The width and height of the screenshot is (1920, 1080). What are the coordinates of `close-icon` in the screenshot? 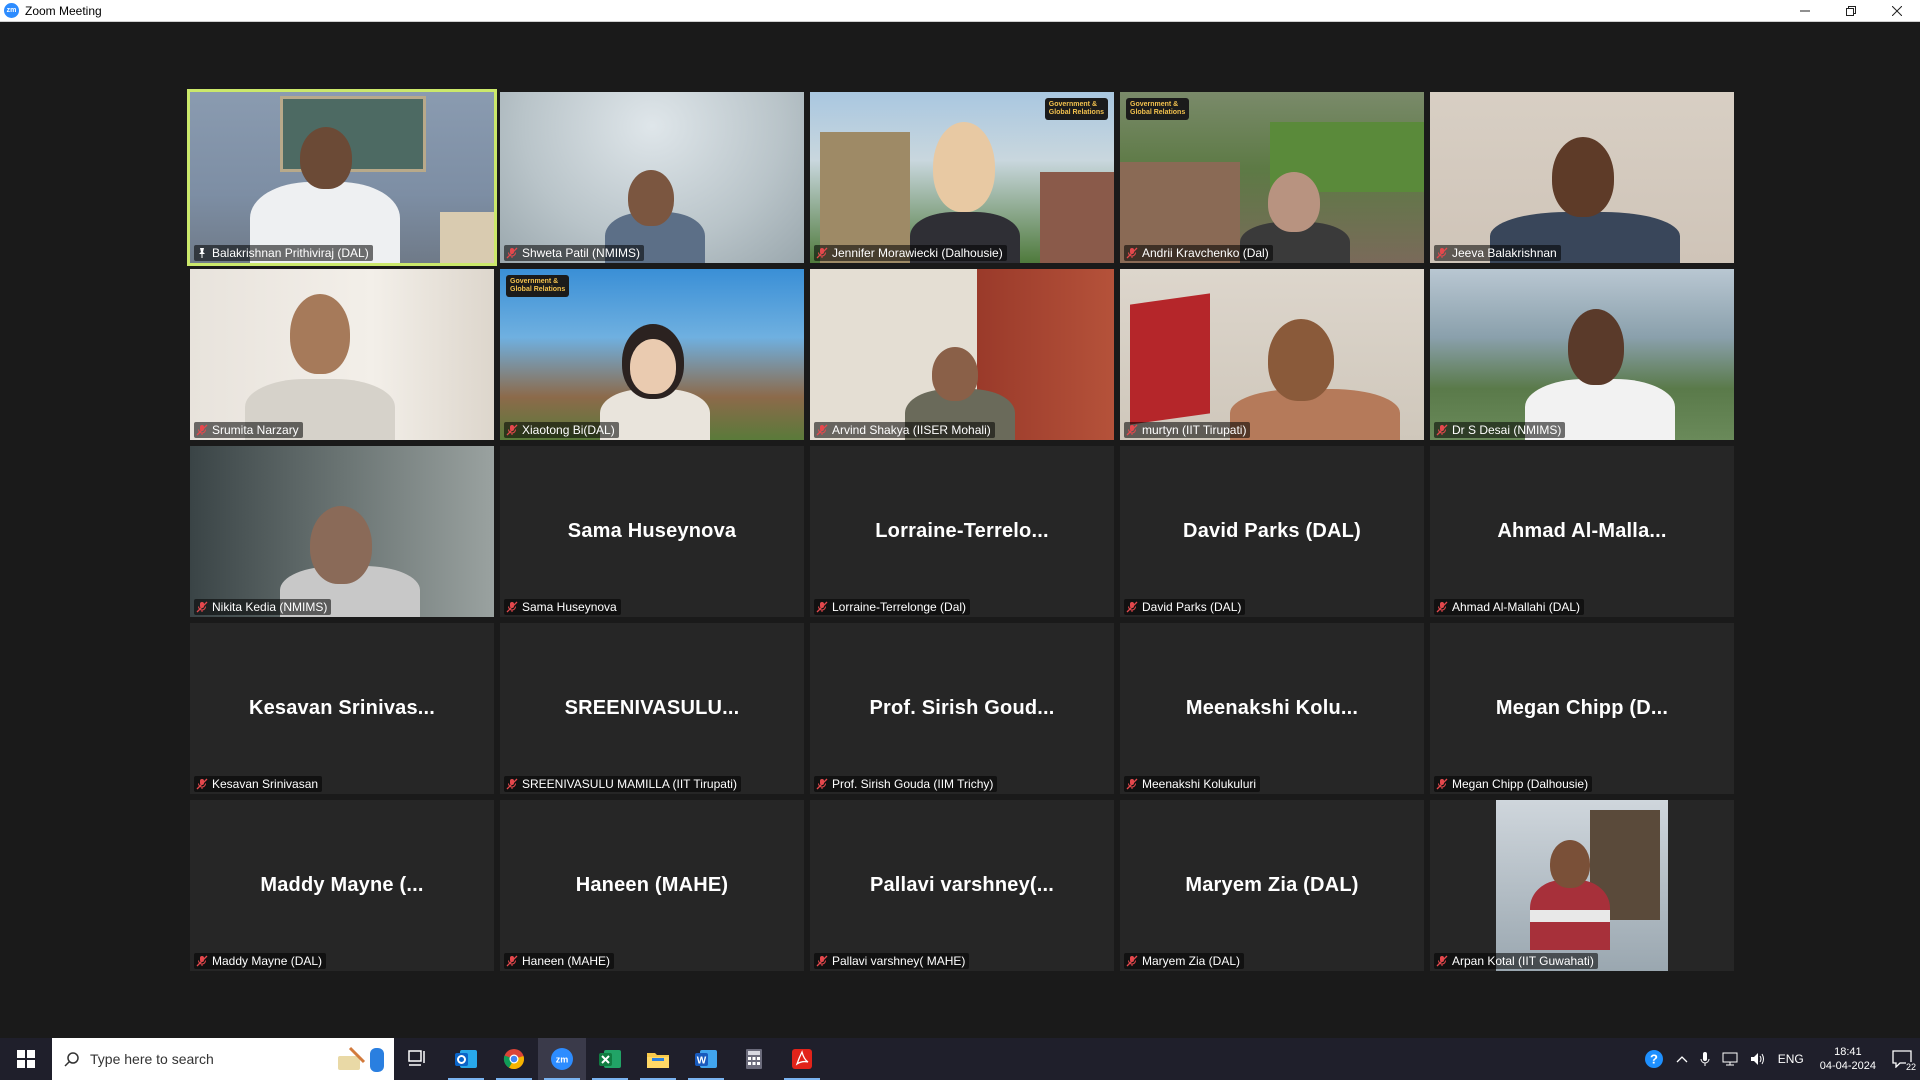 It's located at (1897, 11).